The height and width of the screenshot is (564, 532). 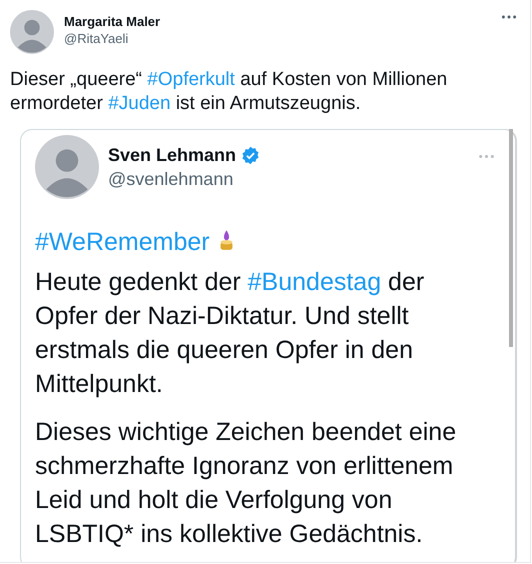 What do you see at coordinates (172, 155) in the screenshot?
I see `author-name: Sven Lehmann` at bounding box center [172, 155].